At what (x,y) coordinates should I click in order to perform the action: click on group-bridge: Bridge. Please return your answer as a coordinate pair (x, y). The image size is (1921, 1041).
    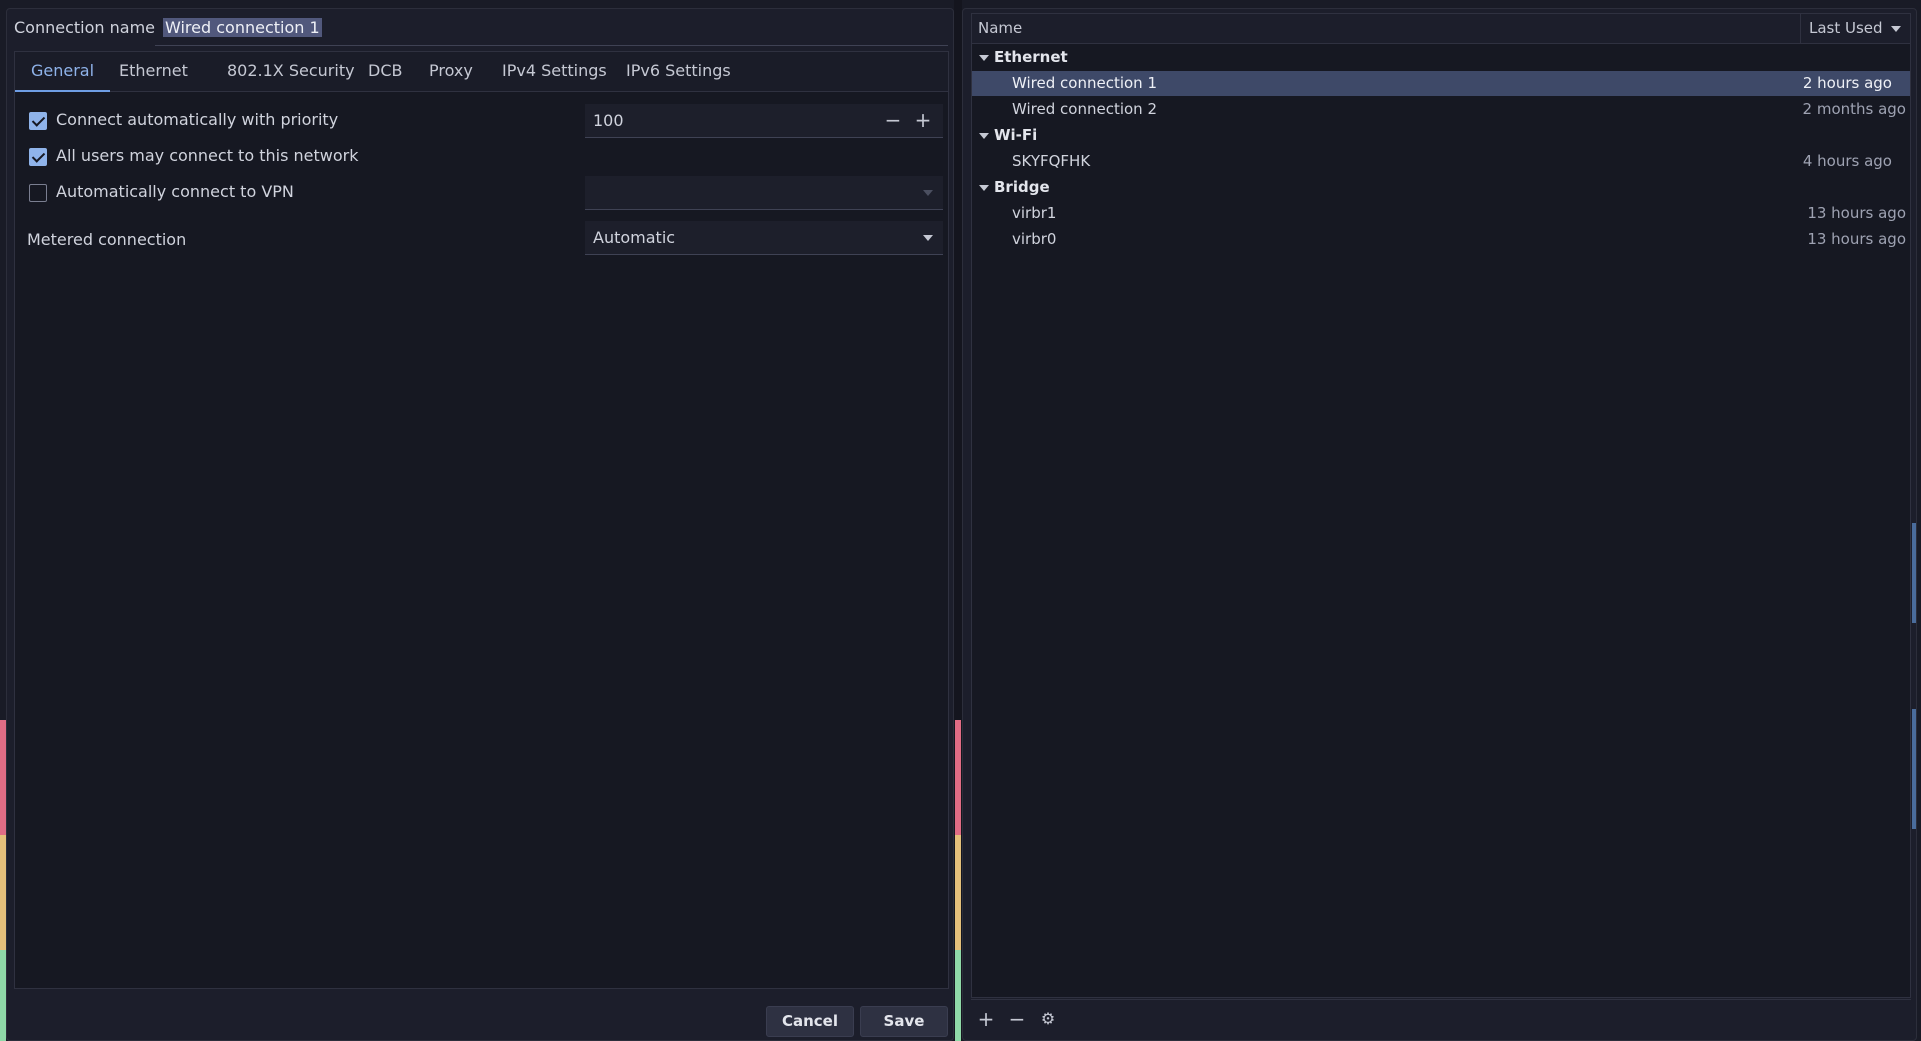
    Looking at the image, I should click on (1441, 187).